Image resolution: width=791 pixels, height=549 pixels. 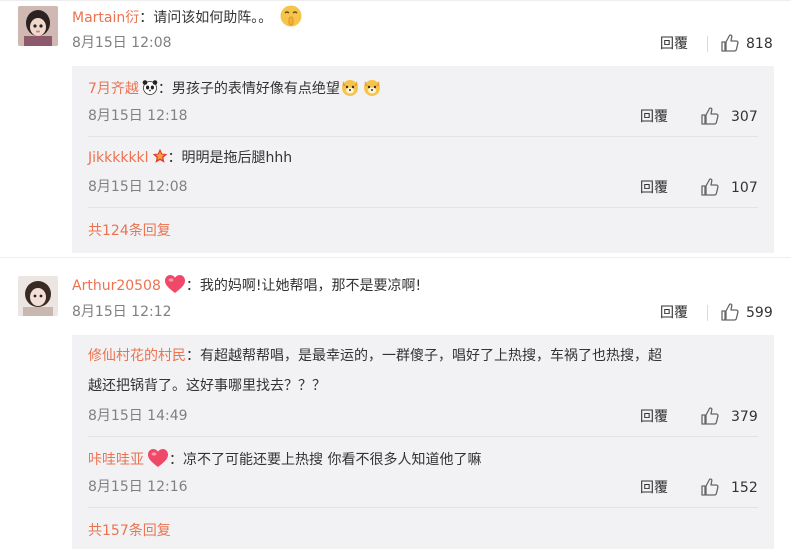 I want to click on like-count: 307, so click(x=744, y=117).